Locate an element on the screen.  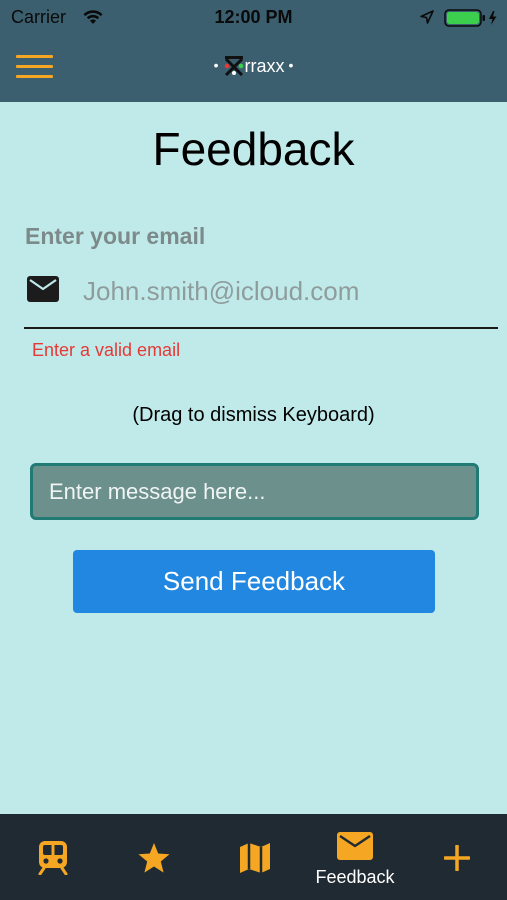
tab-favorites is located at coordinates (154, 857).